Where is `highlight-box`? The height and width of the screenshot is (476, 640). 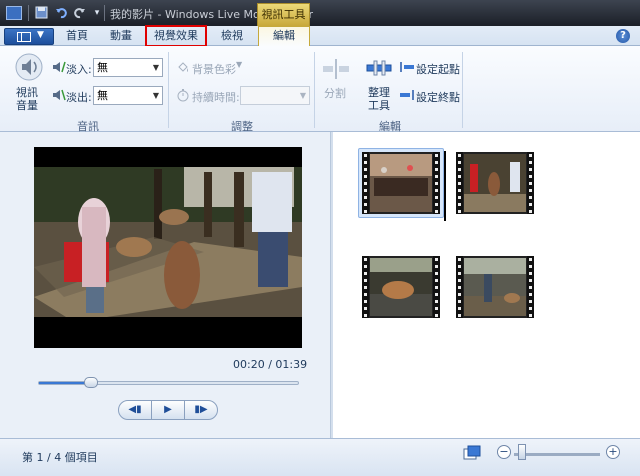 highlight-box is located at coordinates (176, 36).